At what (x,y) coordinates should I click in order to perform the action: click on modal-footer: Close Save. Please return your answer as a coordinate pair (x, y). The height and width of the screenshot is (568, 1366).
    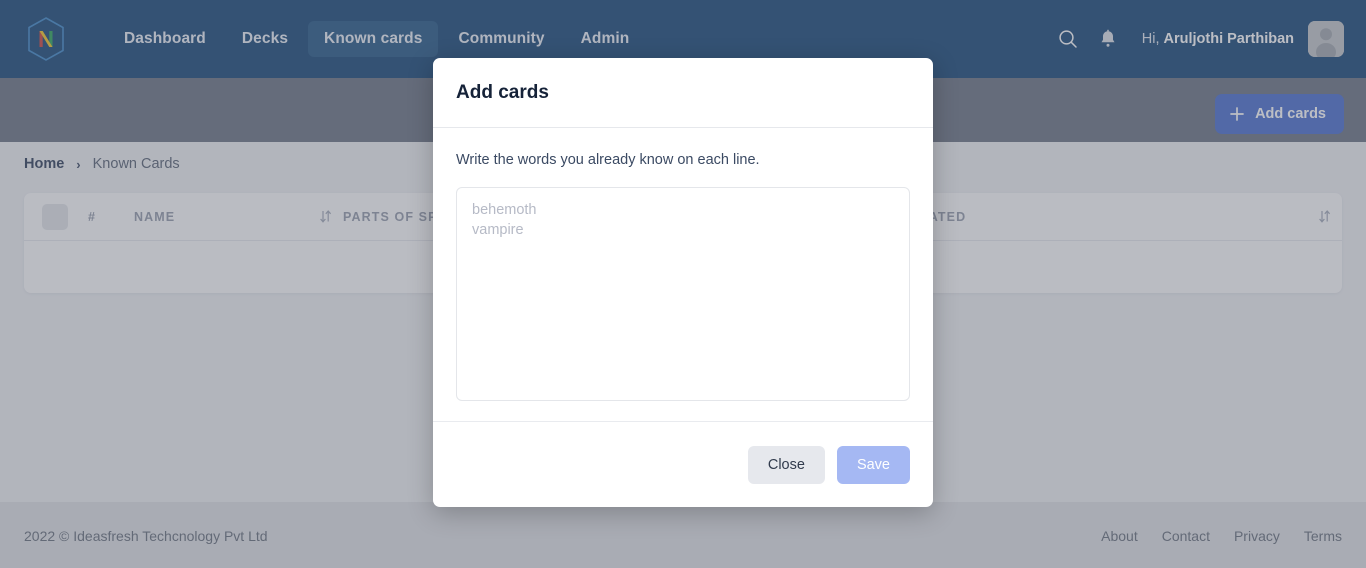
    Looking at the image, I should click on (683, 464).